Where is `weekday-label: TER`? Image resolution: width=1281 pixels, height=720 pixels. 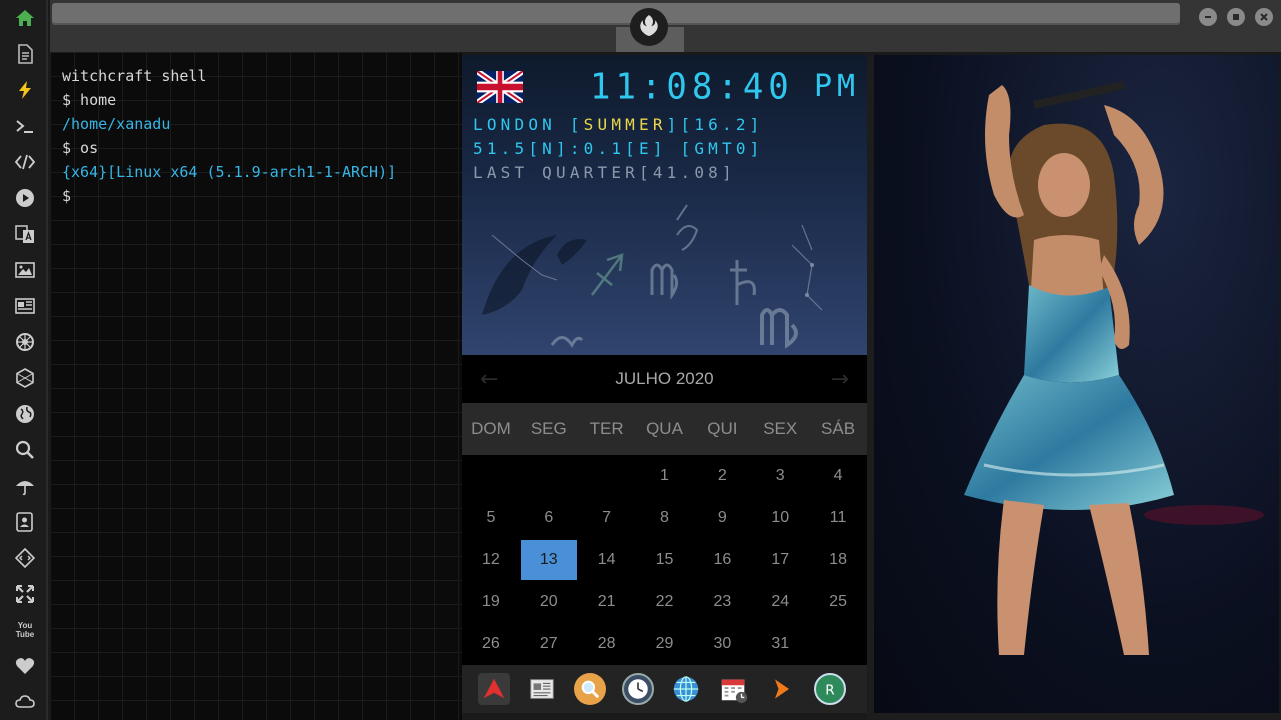 weekday-label: TER is located at coordinates (606, 428).